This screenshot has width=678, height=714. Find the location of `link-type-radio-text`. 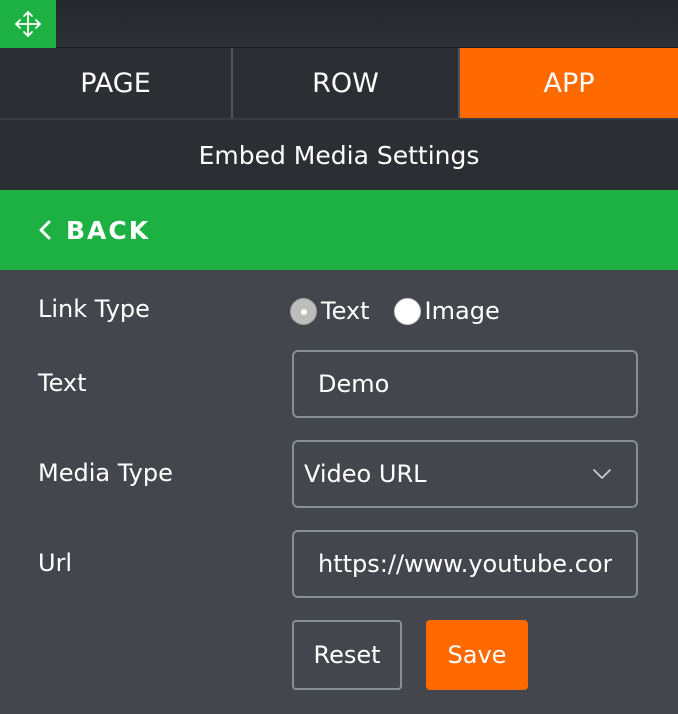

link-type-radio-text is located at coordinates (303, 311).